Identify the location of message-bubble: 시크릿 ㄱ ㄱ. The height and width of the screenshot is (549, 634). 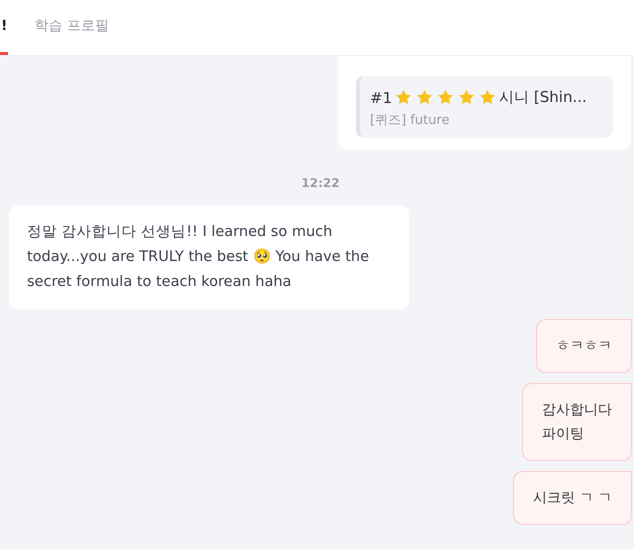
(572, 498).